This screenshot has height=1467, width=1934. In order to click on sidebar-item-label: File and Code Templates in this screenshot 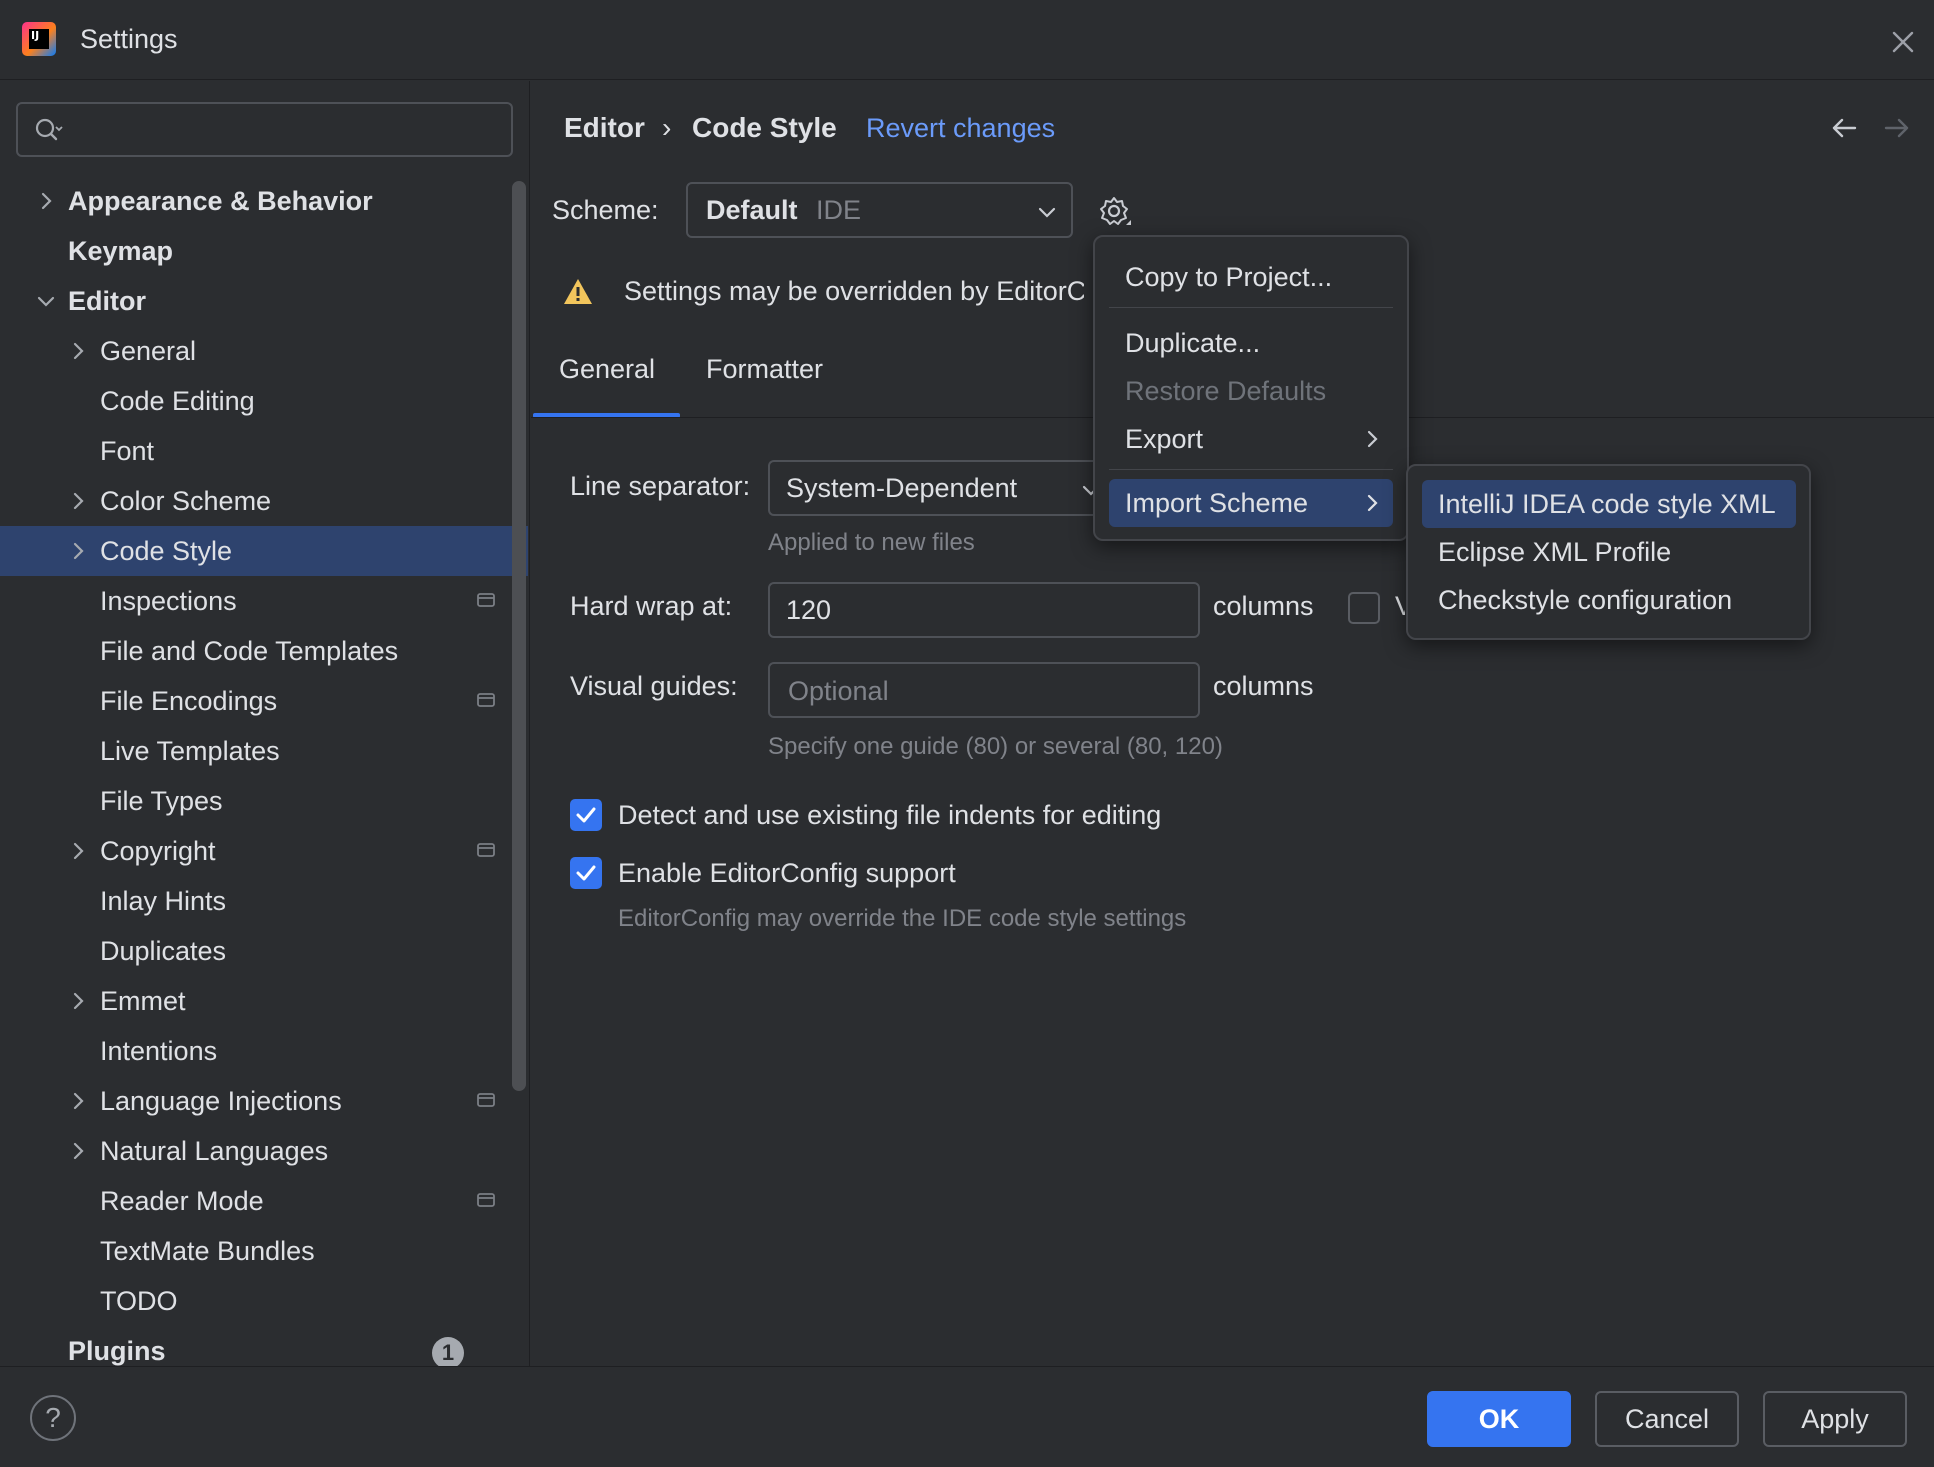, I will do `click(249, 651)`.